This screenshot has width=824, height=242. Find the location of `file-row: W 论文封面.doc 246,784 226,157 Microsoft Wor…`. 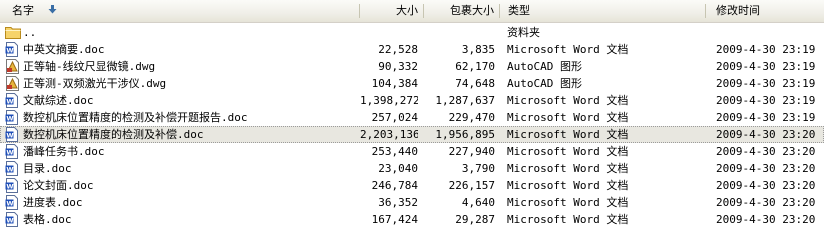

file-row: W 论文封面.doc 246,784 226,157 Microsoft Wor… is located at coordinates (412, 185).